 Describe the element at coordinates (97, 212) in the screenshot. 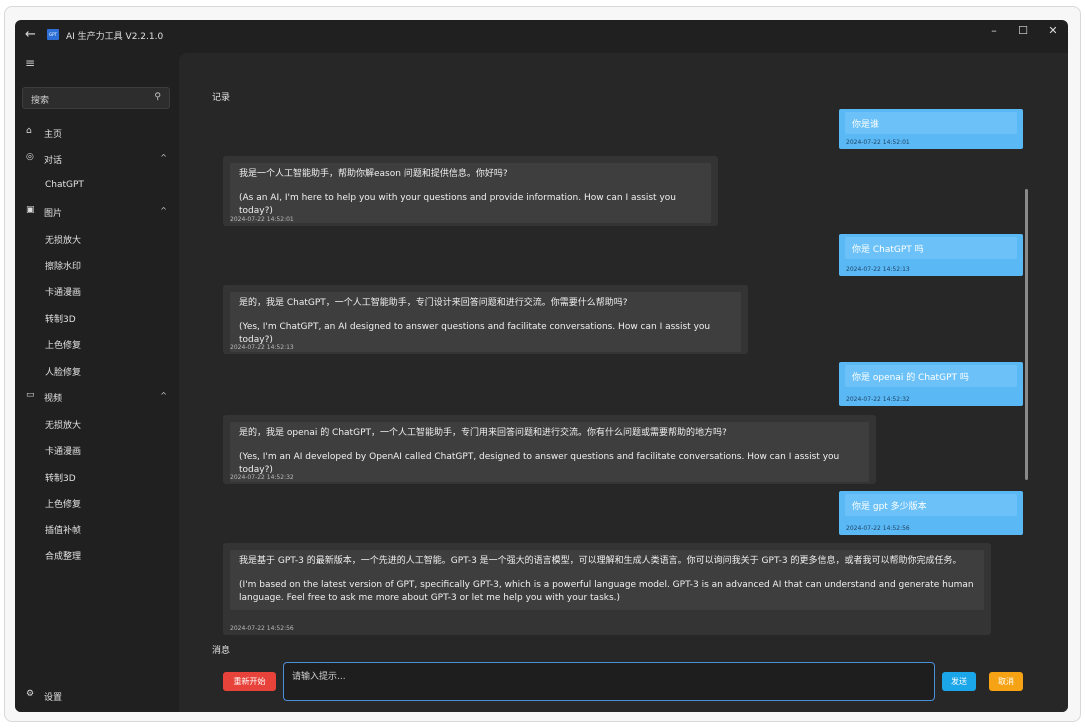

I see `nav-group-image: ▣ 图片 ^` at that location.